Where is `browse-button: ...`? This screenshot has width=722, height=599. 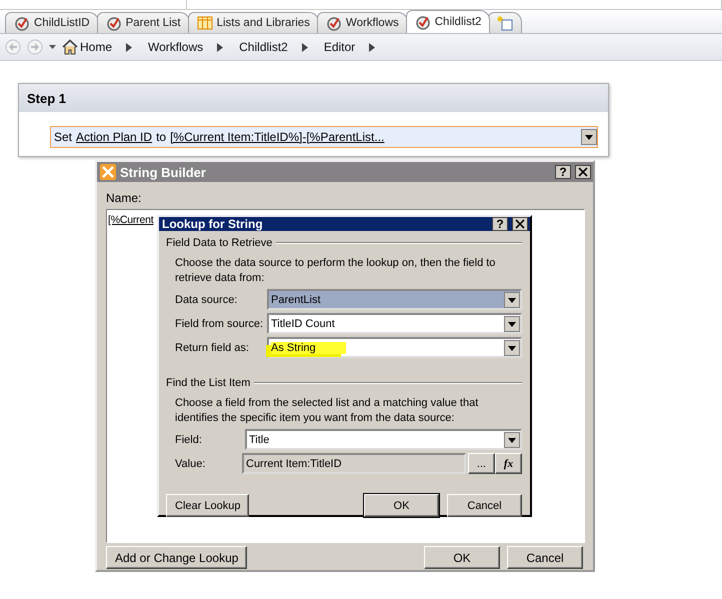 browse-button: ... is located at coordinates (481, 463).